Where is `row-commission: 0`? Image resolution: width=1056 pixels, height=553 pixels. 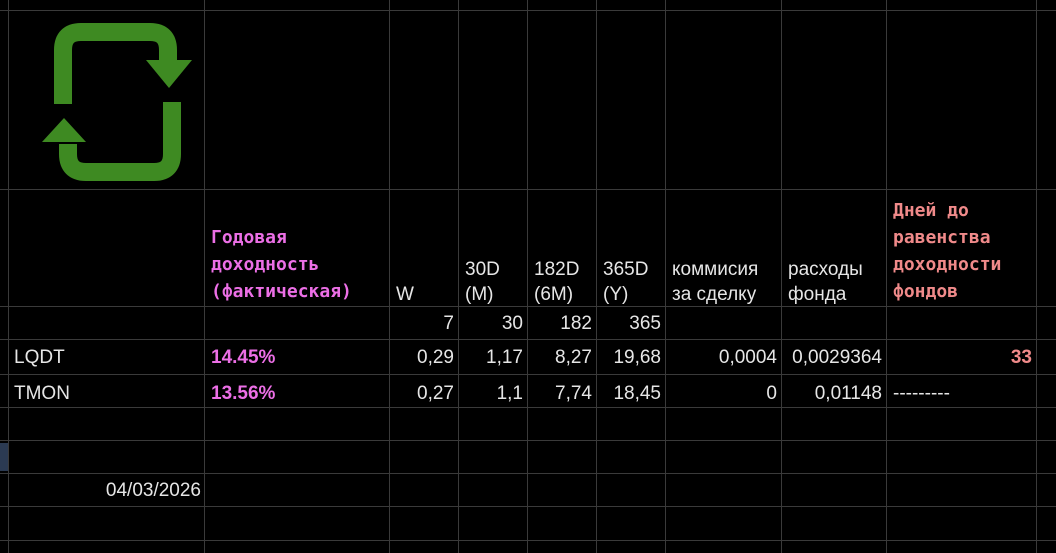 row-commission: 0 is located at coordinates (771, 393).